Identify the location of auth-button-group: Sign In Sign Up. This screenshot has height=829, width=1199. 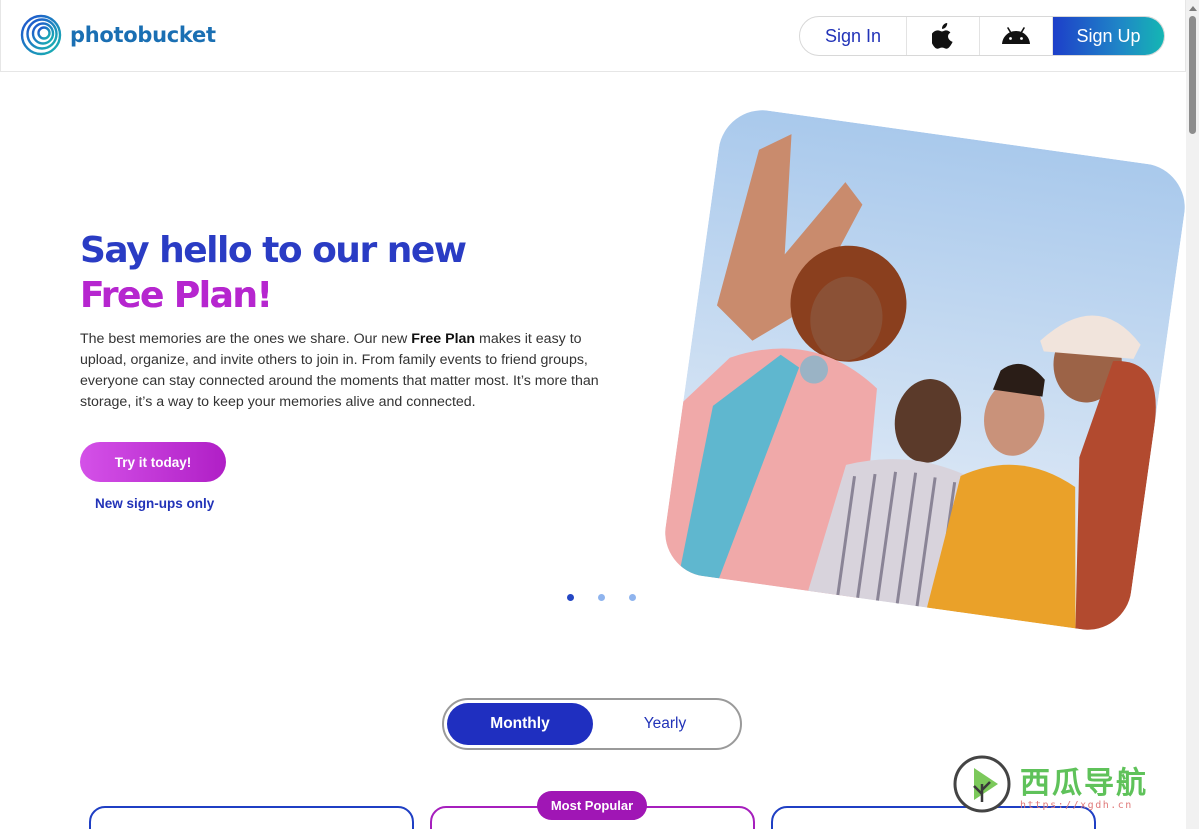
(982, 36).